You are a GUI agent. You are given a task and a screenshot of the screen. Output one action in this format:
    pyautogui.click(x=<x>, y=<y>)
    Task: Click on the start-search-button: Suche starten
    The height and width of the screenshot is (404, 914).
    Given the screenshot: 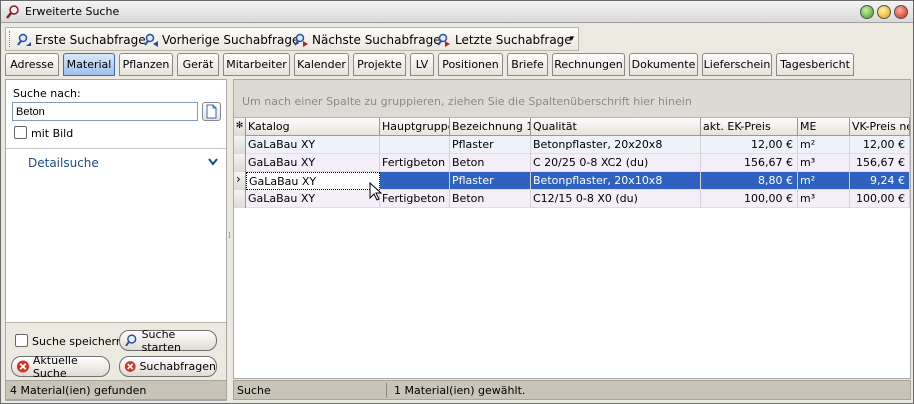 What is the action you would take?
    pyautogui.click(x=168, y=341)
    